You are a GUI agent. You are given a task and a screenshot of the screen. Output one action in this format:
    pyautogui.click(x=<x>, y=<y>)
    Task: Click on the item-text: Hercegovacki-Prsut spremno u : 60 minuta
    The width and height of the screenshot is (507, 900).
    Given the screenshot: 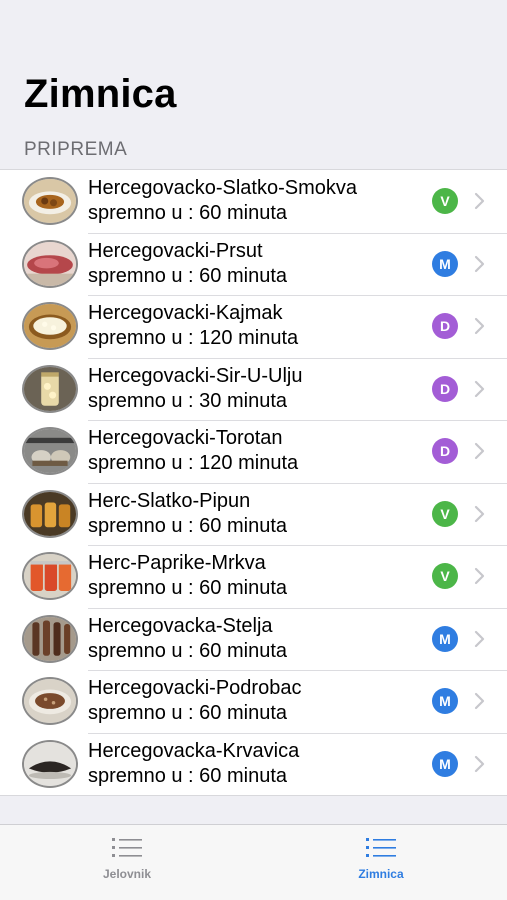 What is the action you would take?
    pyautogui.click(x=187, y=264)
    